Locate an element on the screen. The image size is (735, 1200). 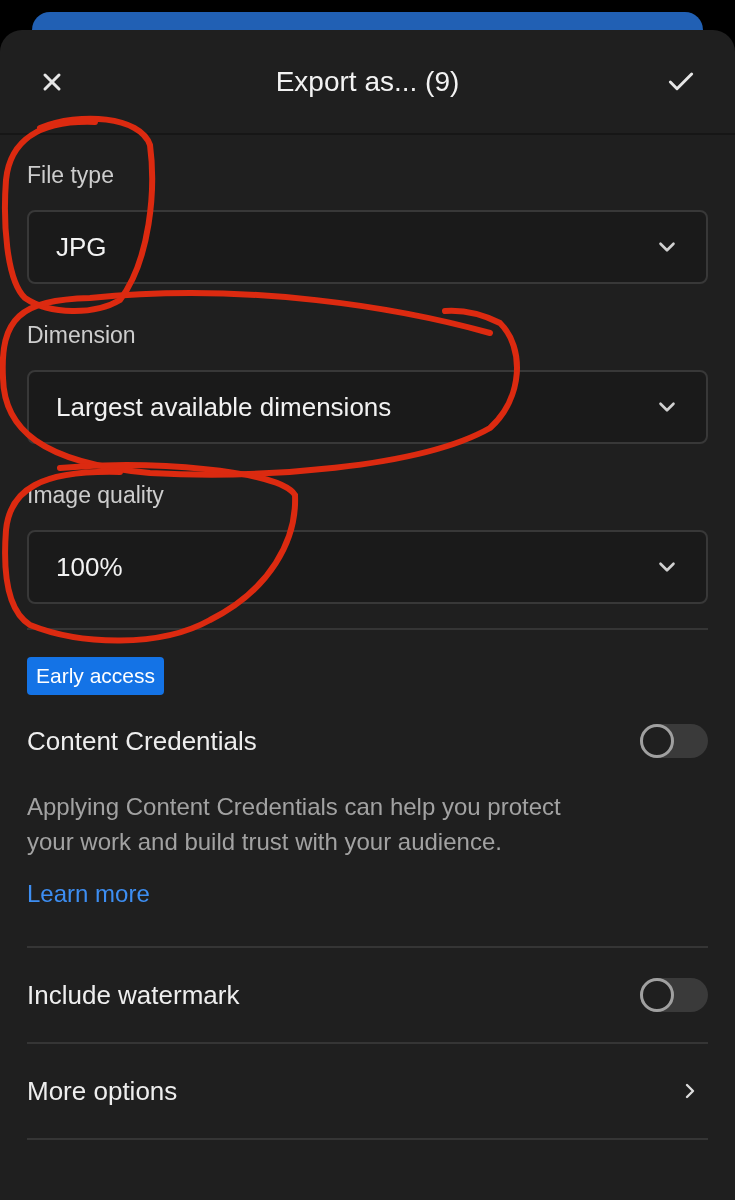
select-field: 100% is located at coordinates (367, 567).